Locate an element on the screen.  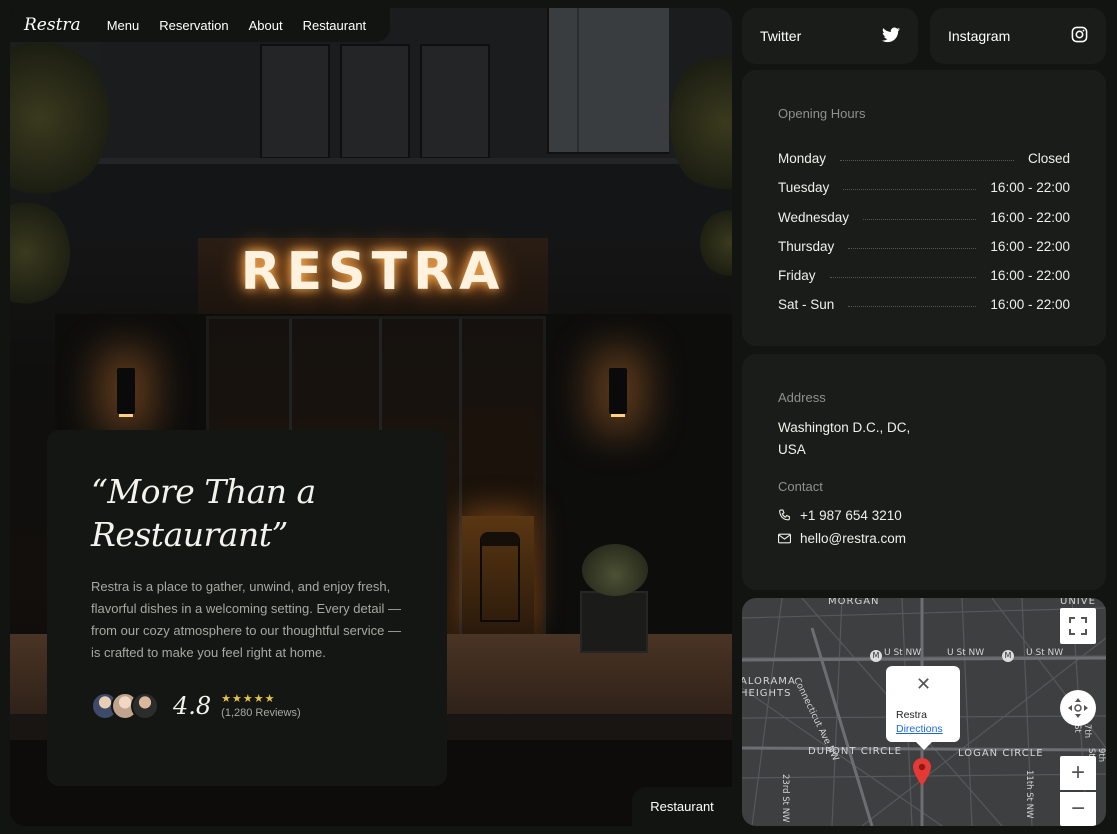
hours-row: Monday Closed is located at coordinates (924, 151).